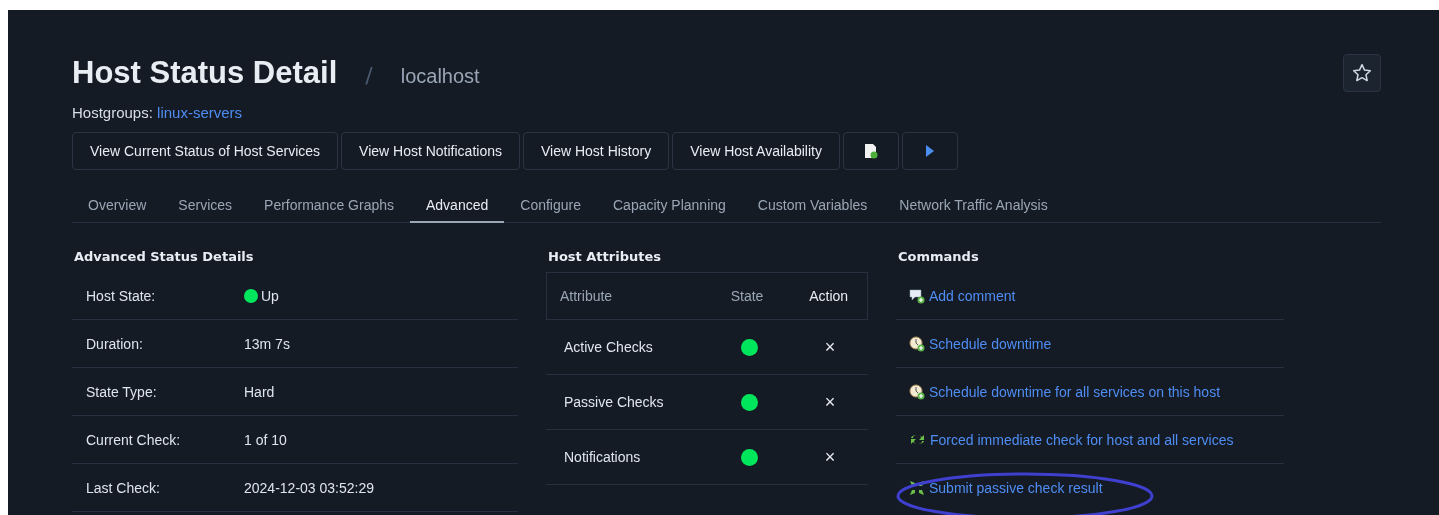  Describe the element at coordinates (205, 151) in the screenshot. I see `action-button: View Current Status of Host Services` at that location.